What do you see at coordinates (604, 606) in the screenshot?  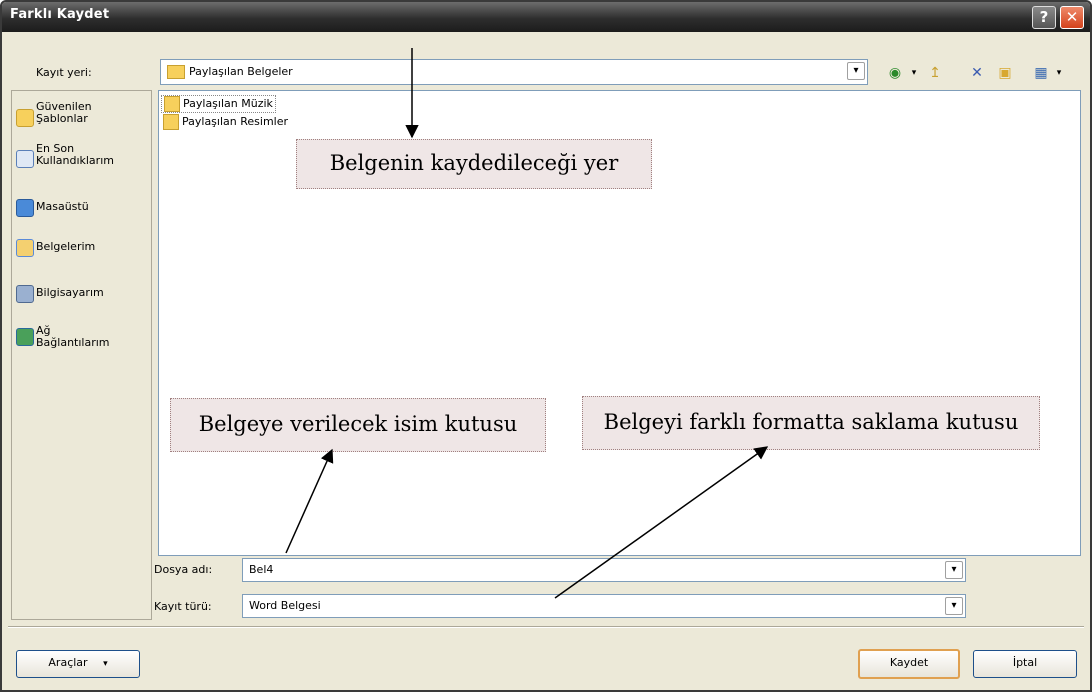 I see `filetype-select: Word Belgesi ▾` at bounding box center [604, 606].